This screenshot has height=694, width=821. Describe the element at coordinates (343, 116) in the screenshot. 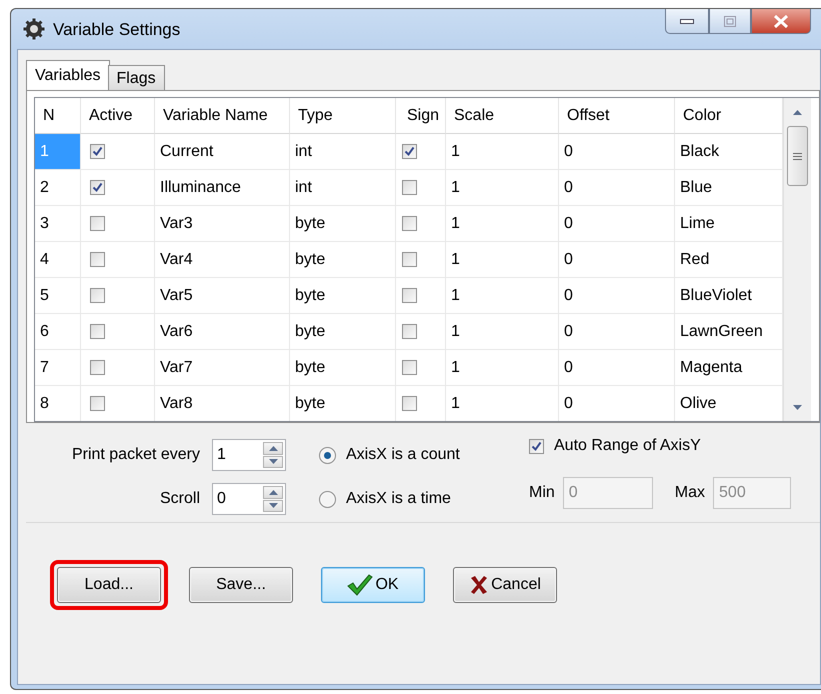

I see `column-header: Type` at that location.